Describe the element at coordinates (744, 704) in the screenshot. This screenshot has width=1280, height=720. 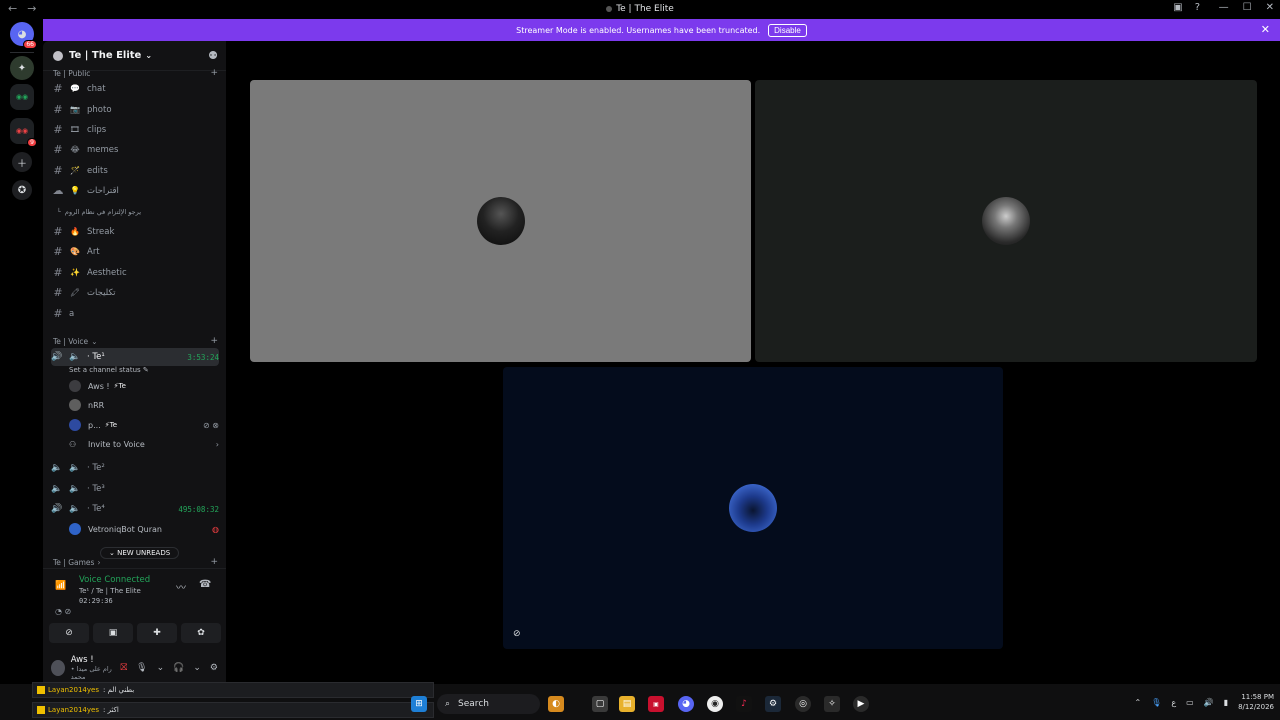
I see `tiktok-icon: ♪` at that location.